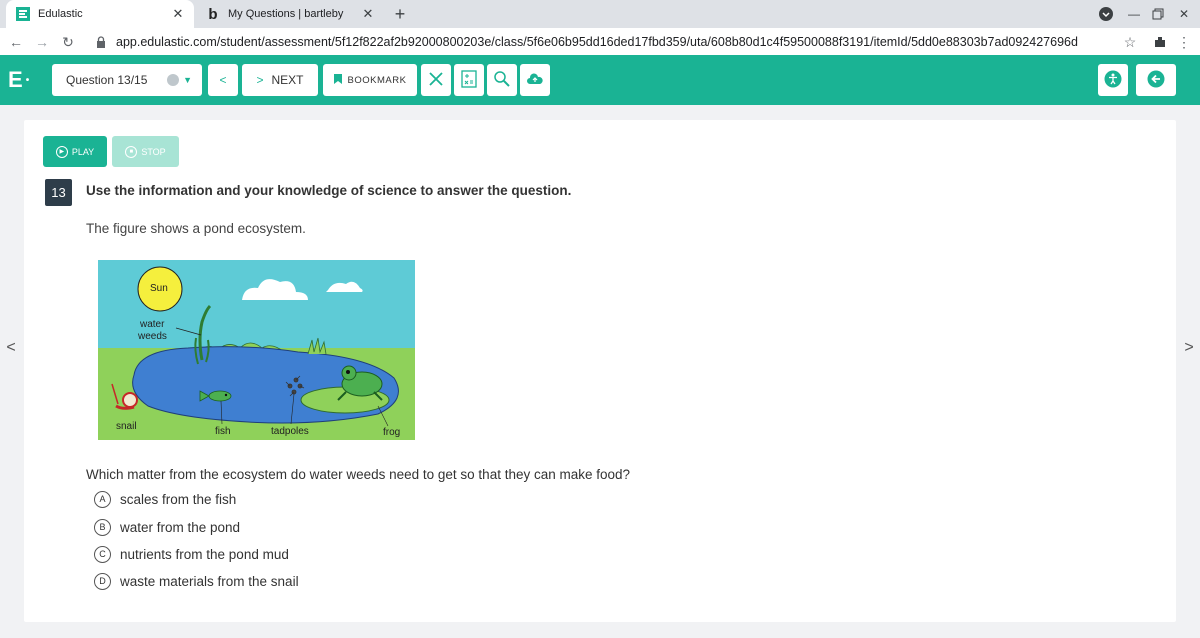 The width and height of the screenshot is (1200, 638). I want to click on accessibility-icon, so click(1113, 80).